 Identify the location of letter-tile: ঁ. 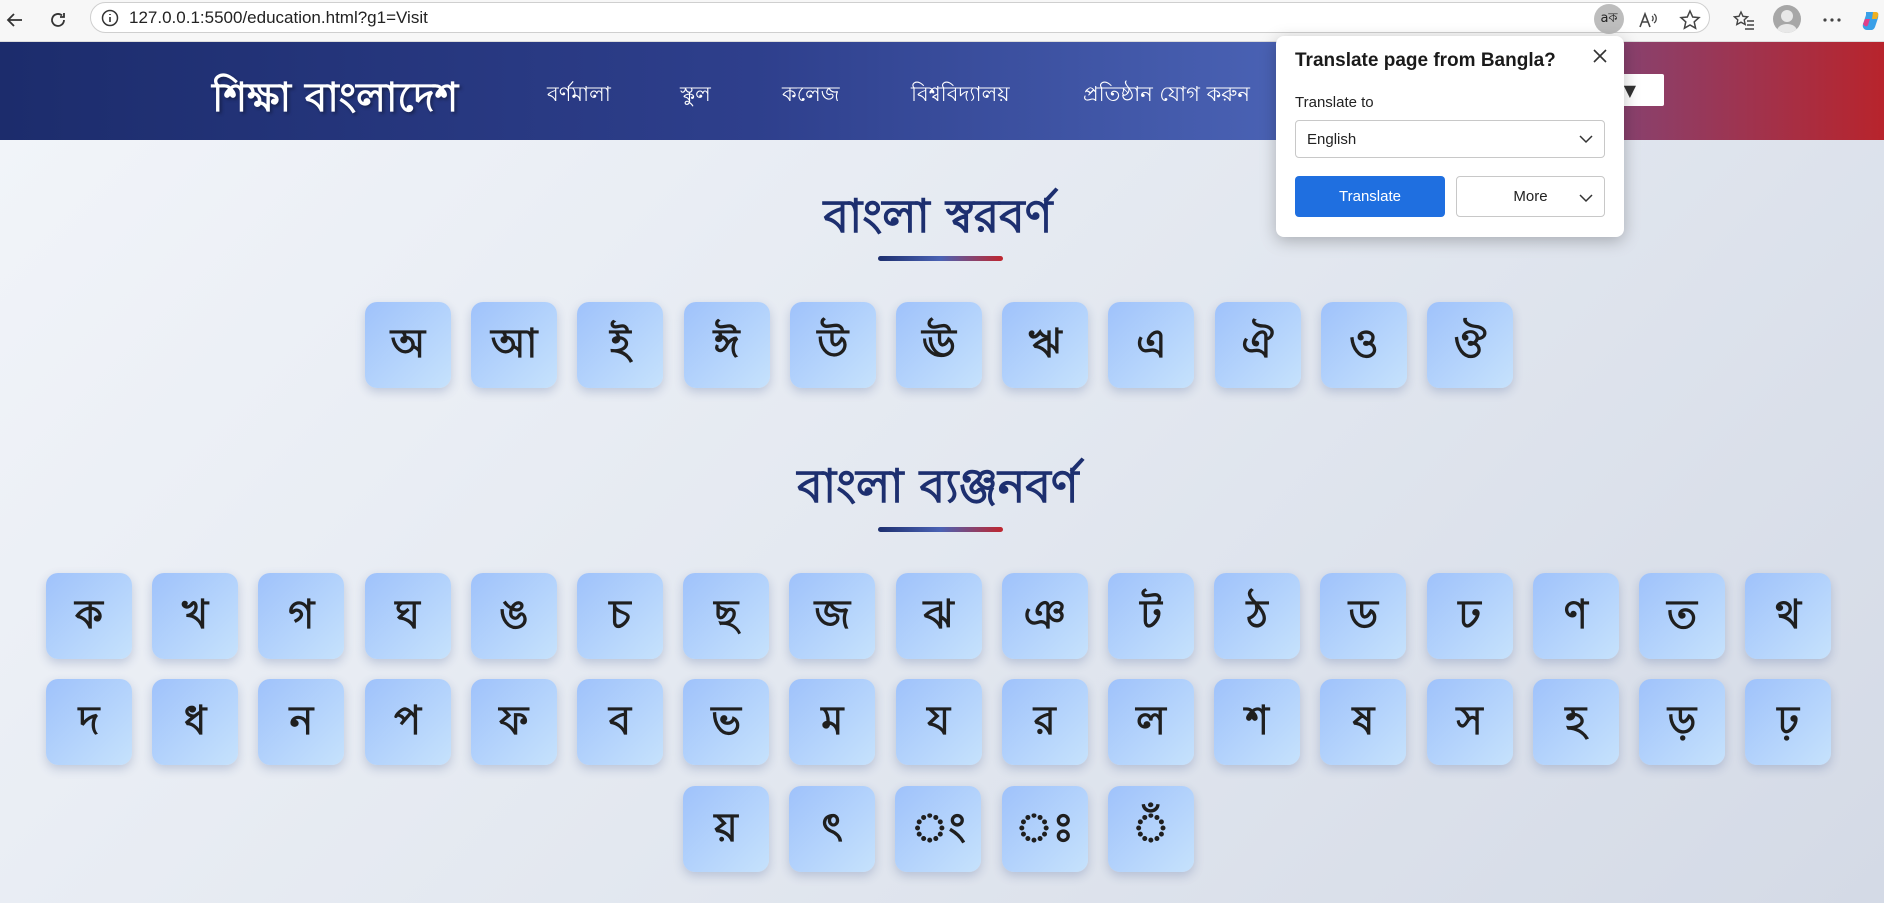
(1150, 829).